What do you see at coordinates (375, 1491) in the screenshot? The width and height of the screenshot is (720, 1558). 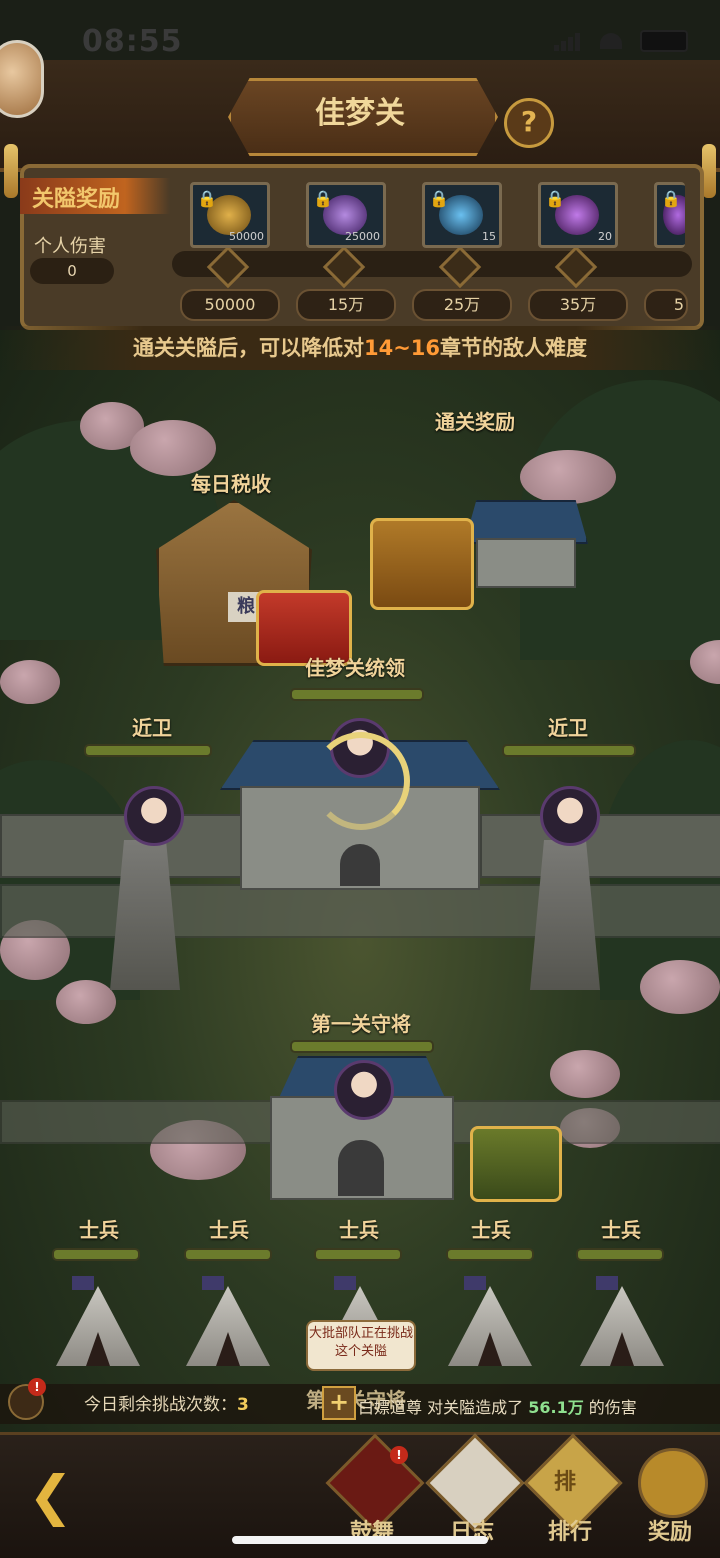 I see `nav-inspire: 鼓舞 !` at bounding box center [375, 1491].